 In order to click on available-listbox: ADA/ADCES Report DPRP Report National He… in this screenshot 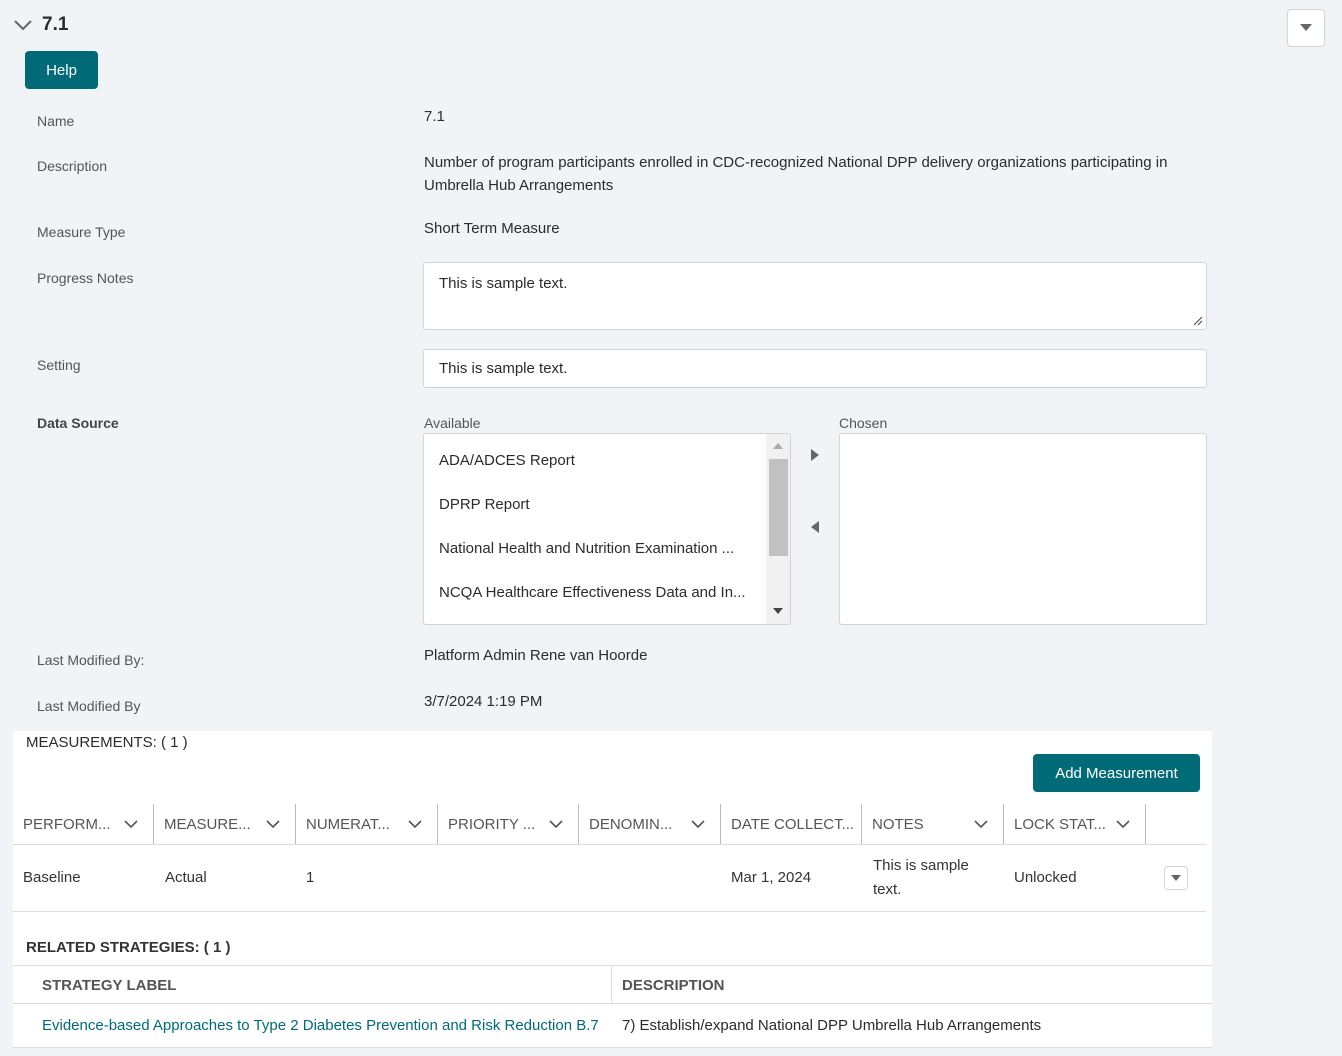, I will do `click(607, 529)`.